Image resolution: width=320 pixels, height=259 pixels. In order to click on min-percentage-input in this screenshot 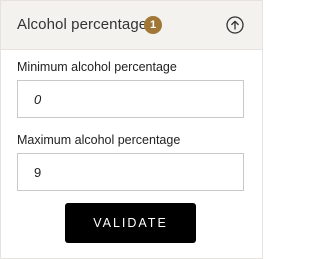, I will do `click(130, 99)`.